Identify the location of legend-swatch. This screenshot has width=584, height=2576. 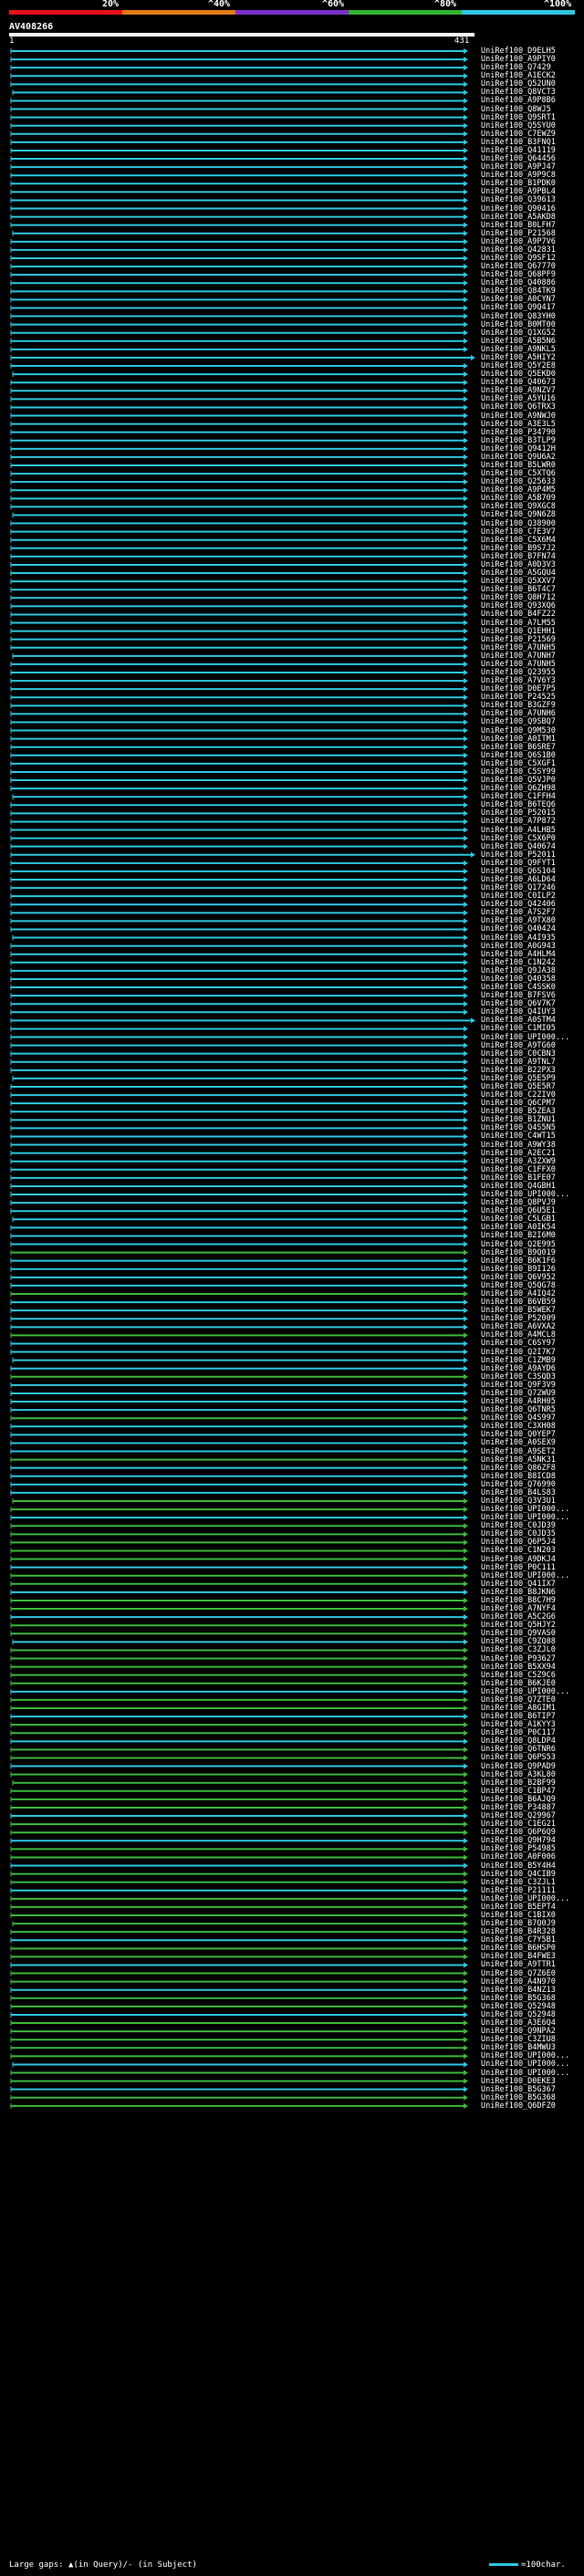
(503, 2564).